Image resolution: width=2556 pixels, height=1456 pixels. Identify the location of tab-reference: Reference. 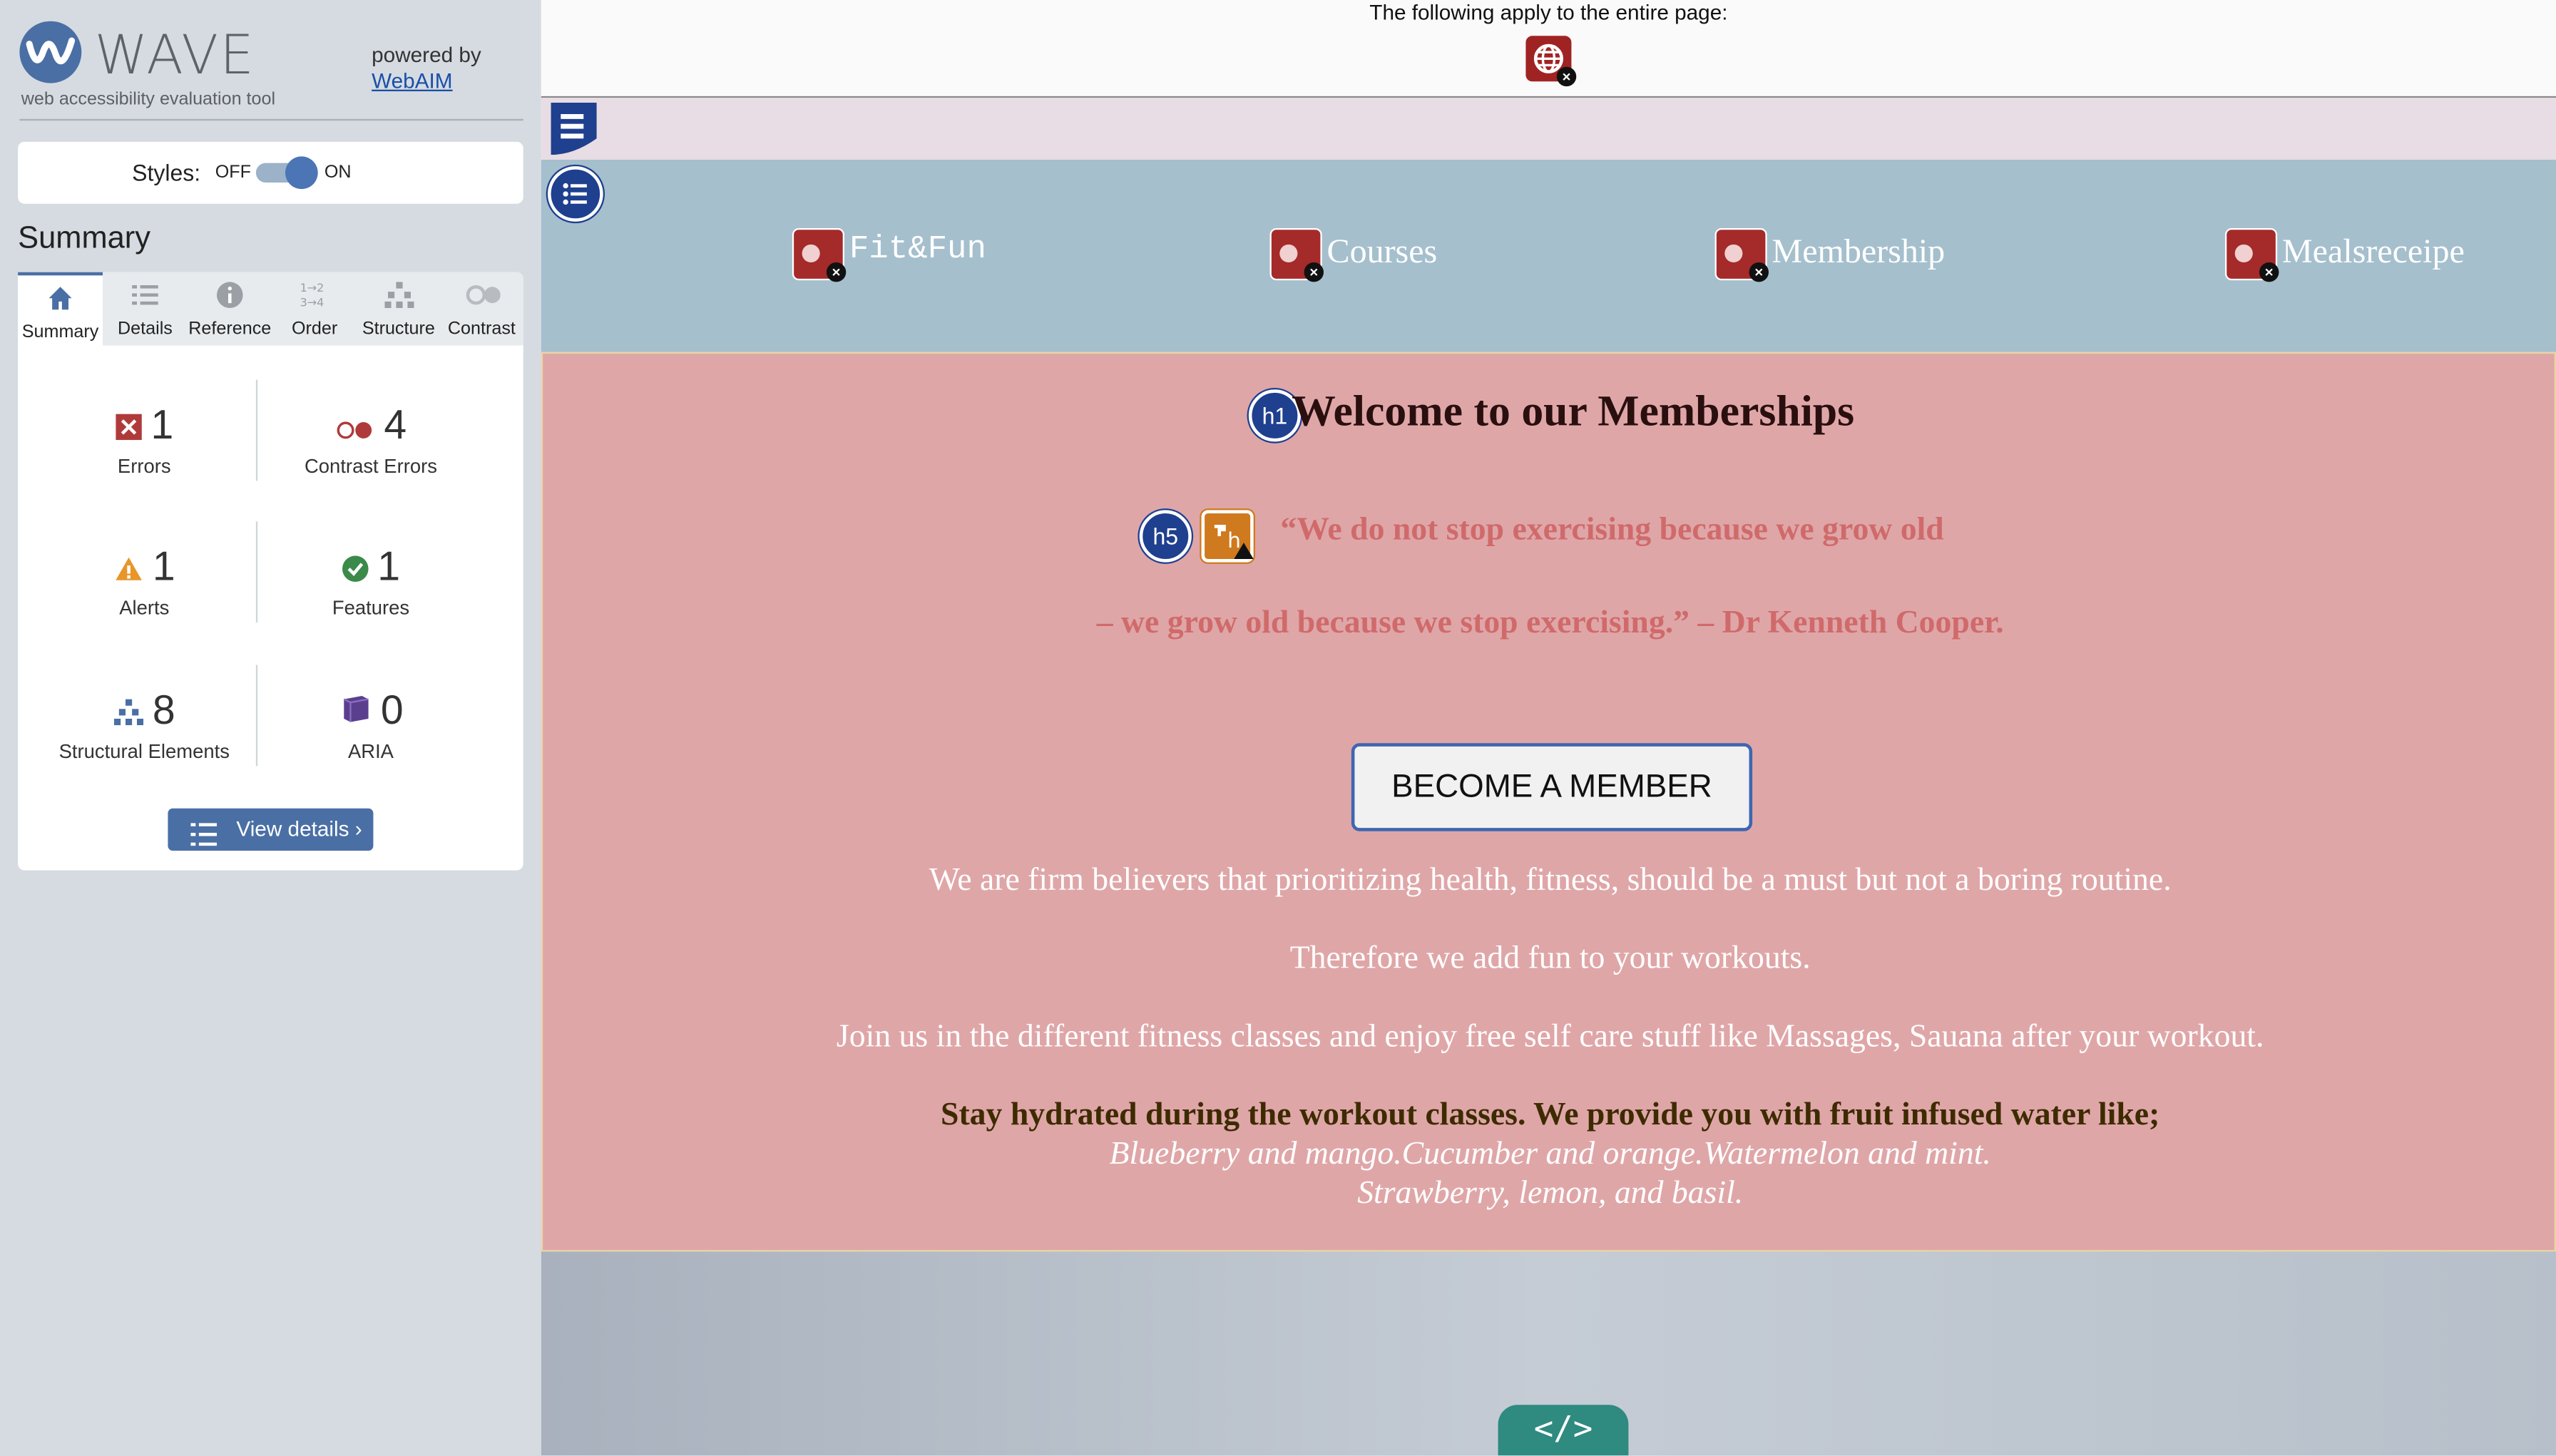
(230, 309).